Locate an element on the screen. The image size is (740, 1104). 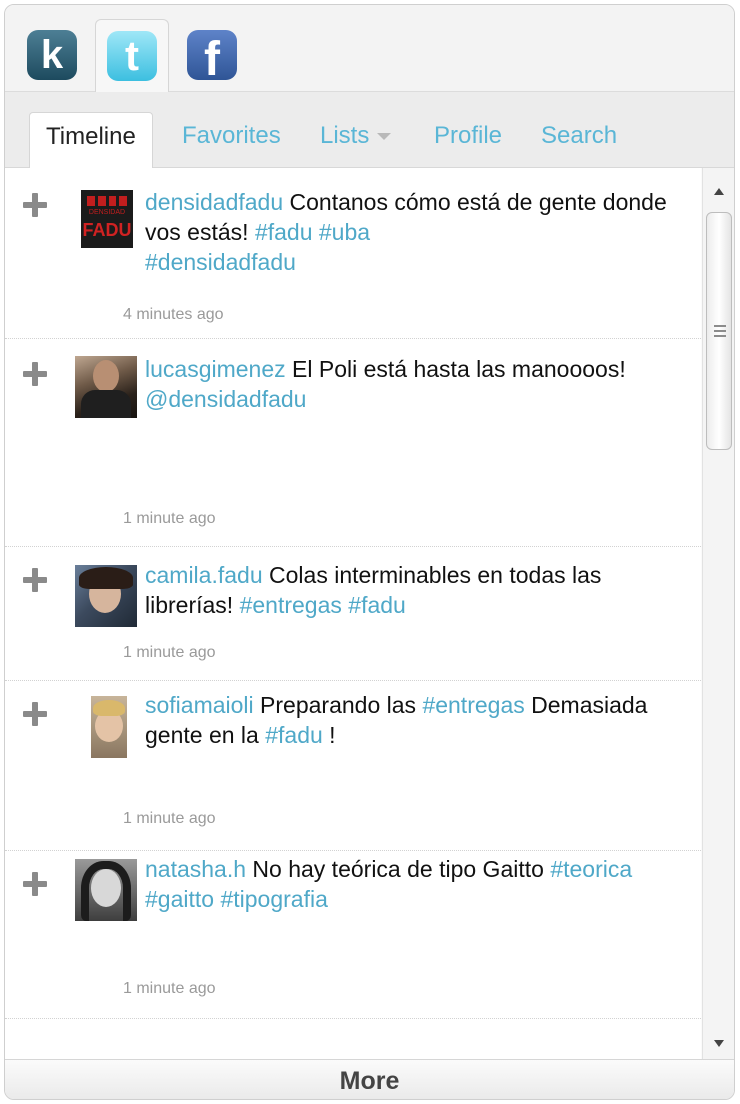
tab-lists-label: Lists is located at coordinates (345, 135).